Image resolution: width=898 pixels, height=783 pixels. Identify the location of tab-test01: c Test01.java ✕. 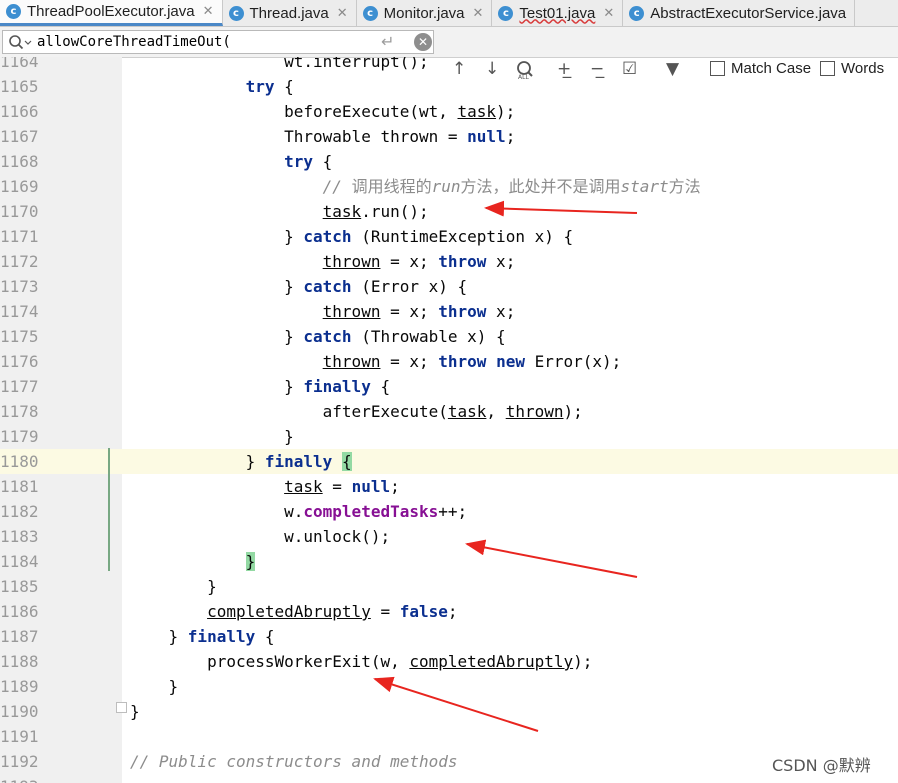
(558, 13).